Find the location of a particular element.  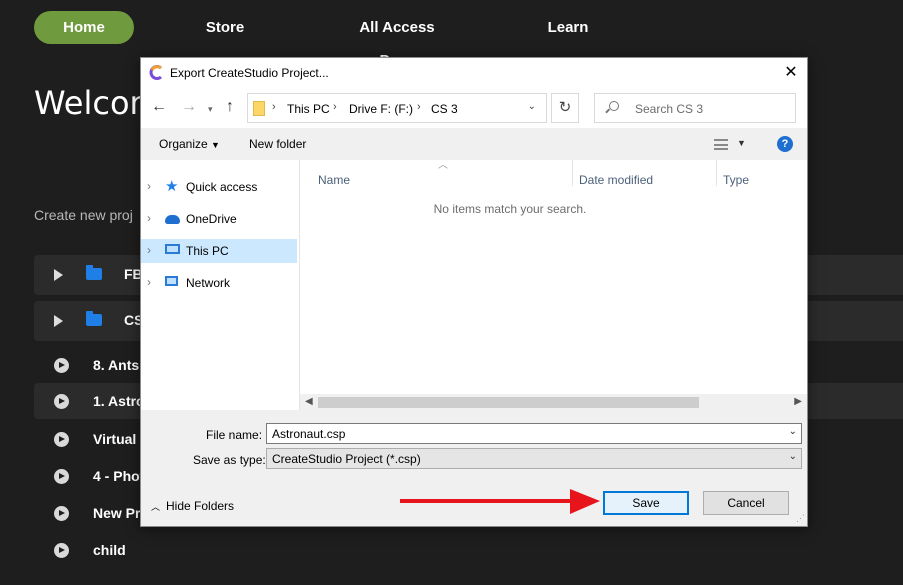

project-row: child is located at coordinates (468, 550).